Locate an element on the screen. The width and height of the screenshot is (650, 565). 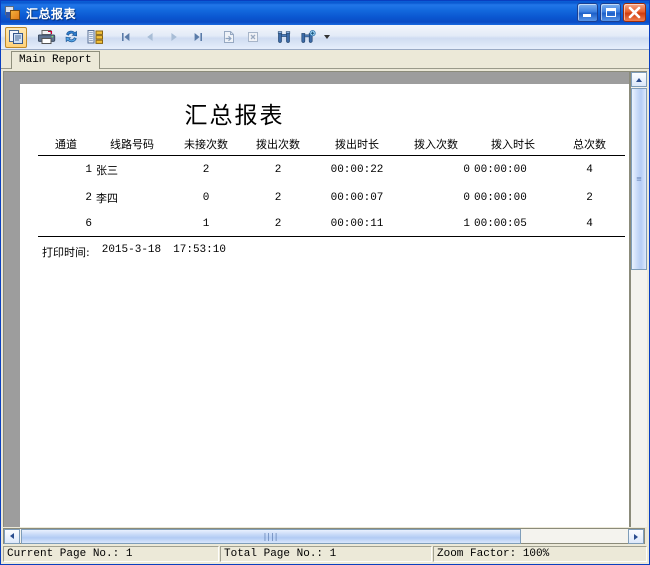
cell-line-number: 张三 is located at coordinates (107, 172).